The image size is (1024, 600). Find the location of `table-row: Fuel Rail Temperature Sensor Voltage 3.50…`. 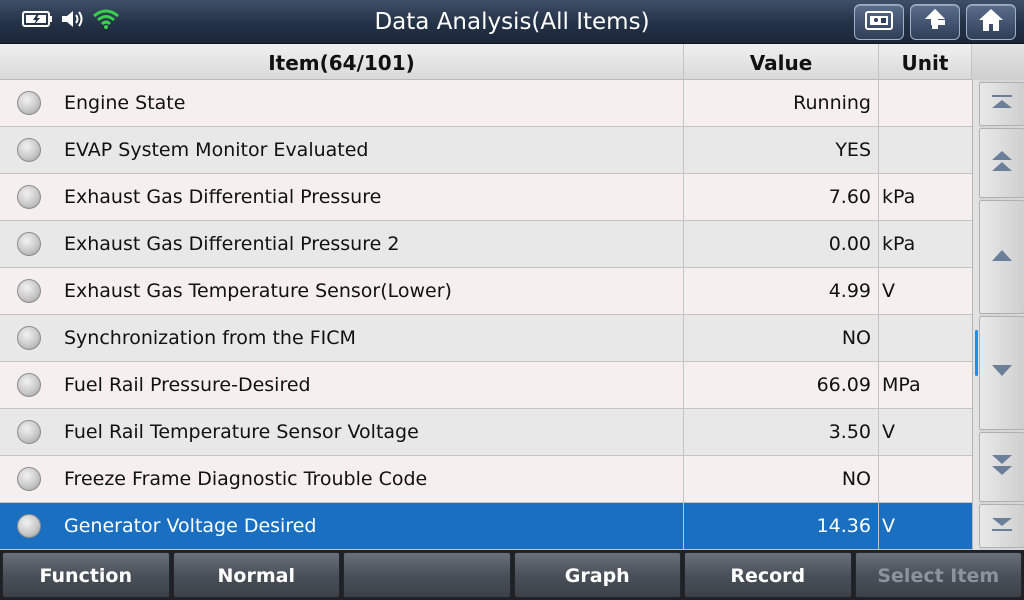

table-row: Fuel Rail Temperature Sensor Voltage 3.50… is located at coordinates (486, 432).